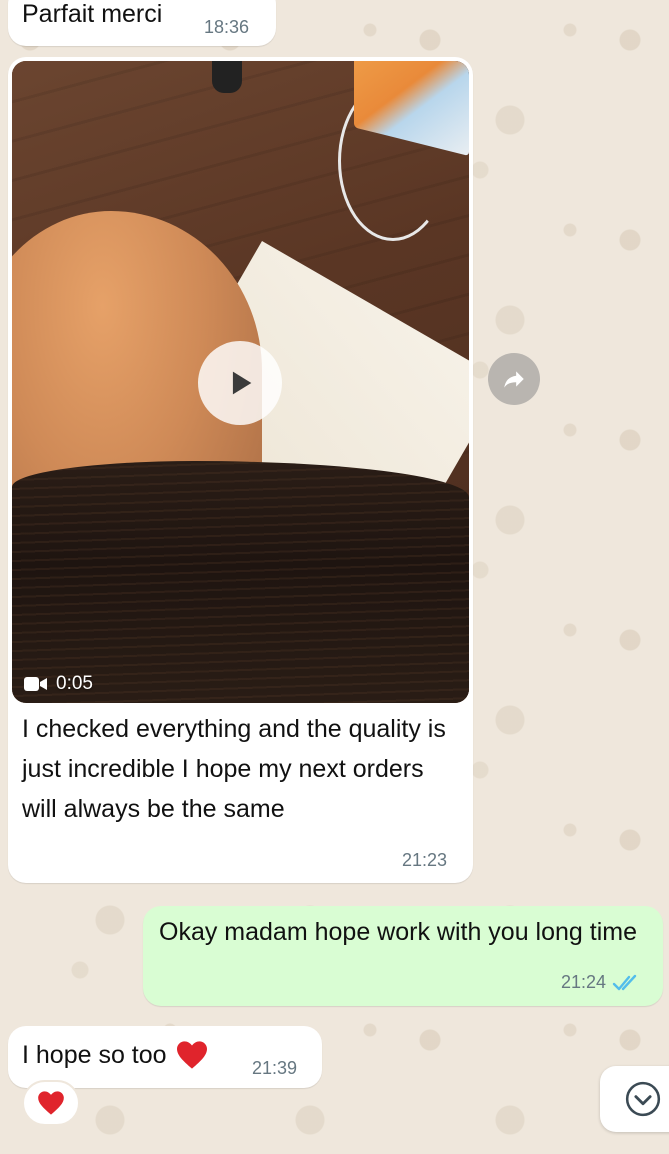 This screenshot has width=669, height=1154. I want to click on reaction-badge, so click(51, 1103).